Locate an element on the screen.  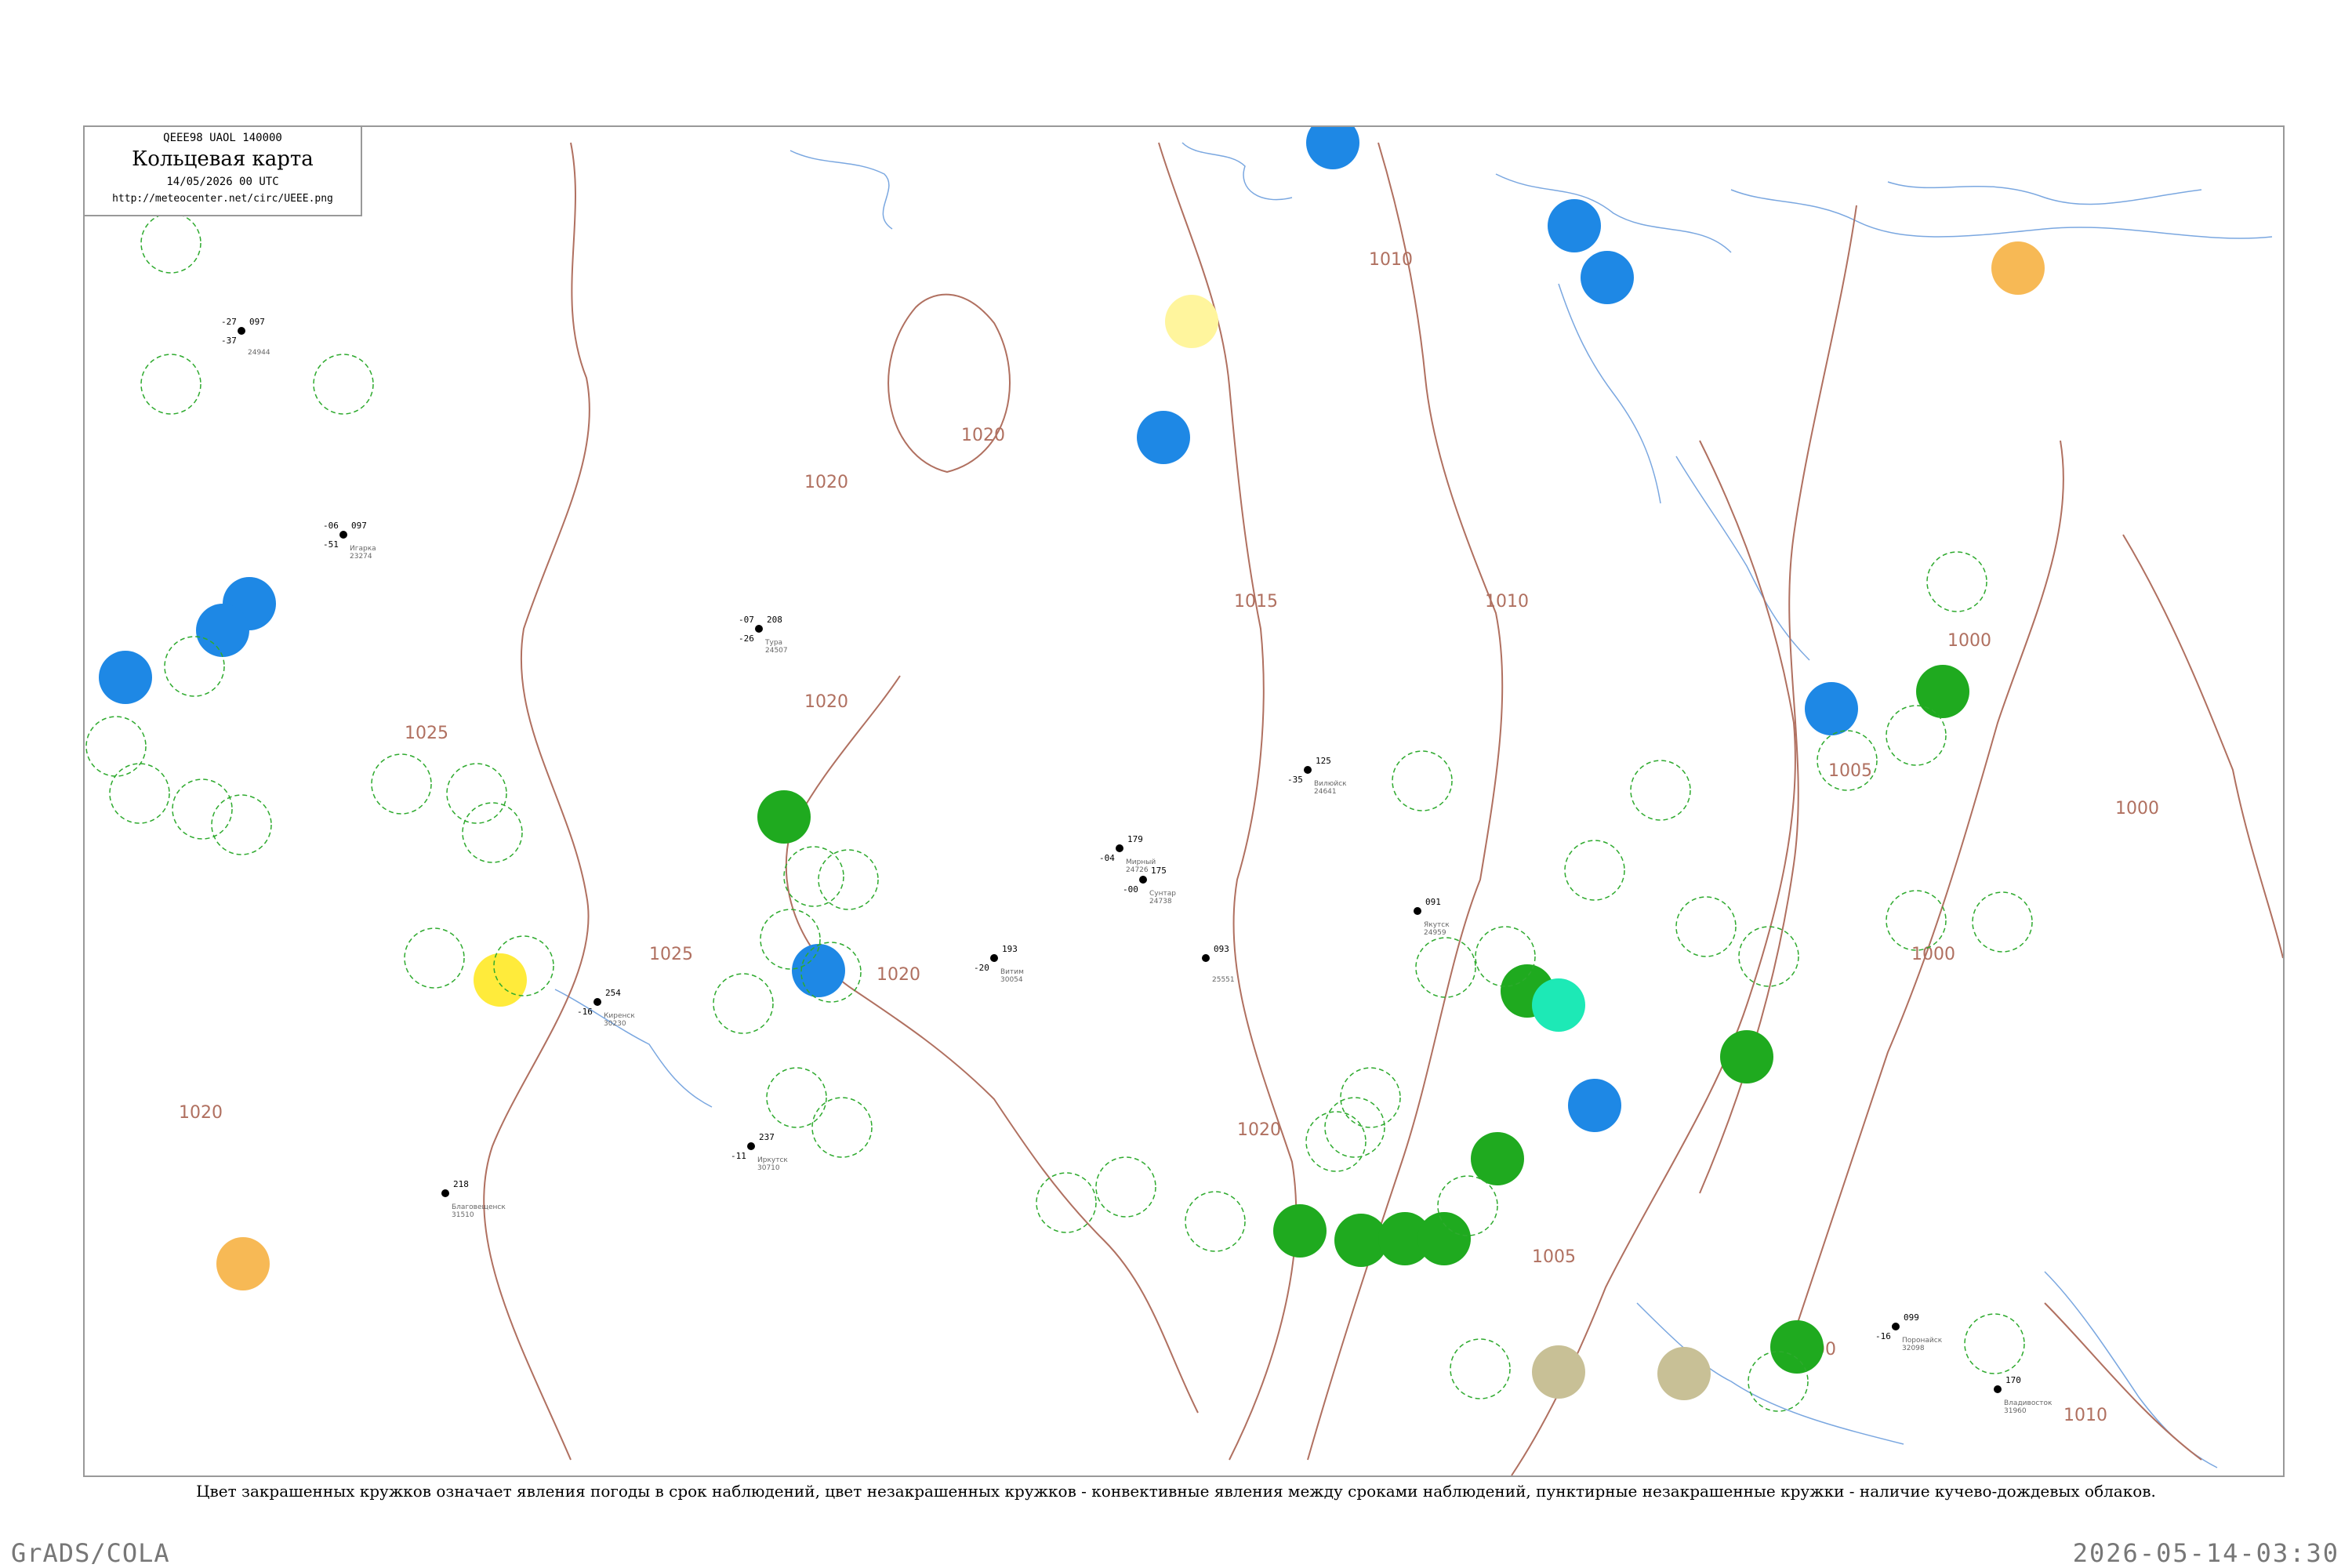
station-name: Вилюйск is located at coordinates (1330, 784).